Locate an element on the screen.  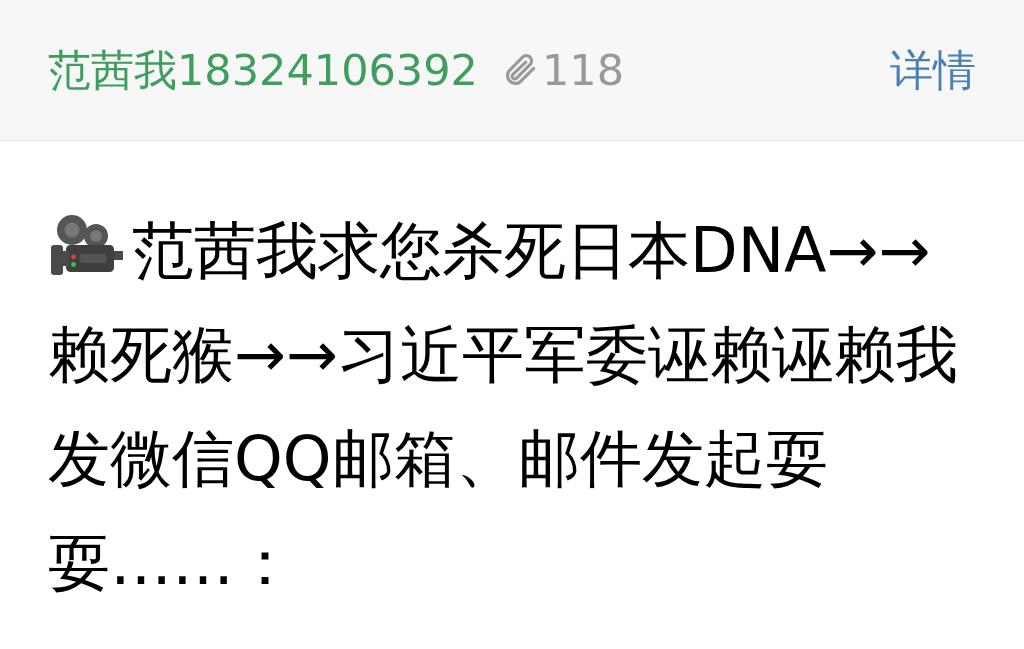
attachment-count: 118 is located at coordinates (582, 70).